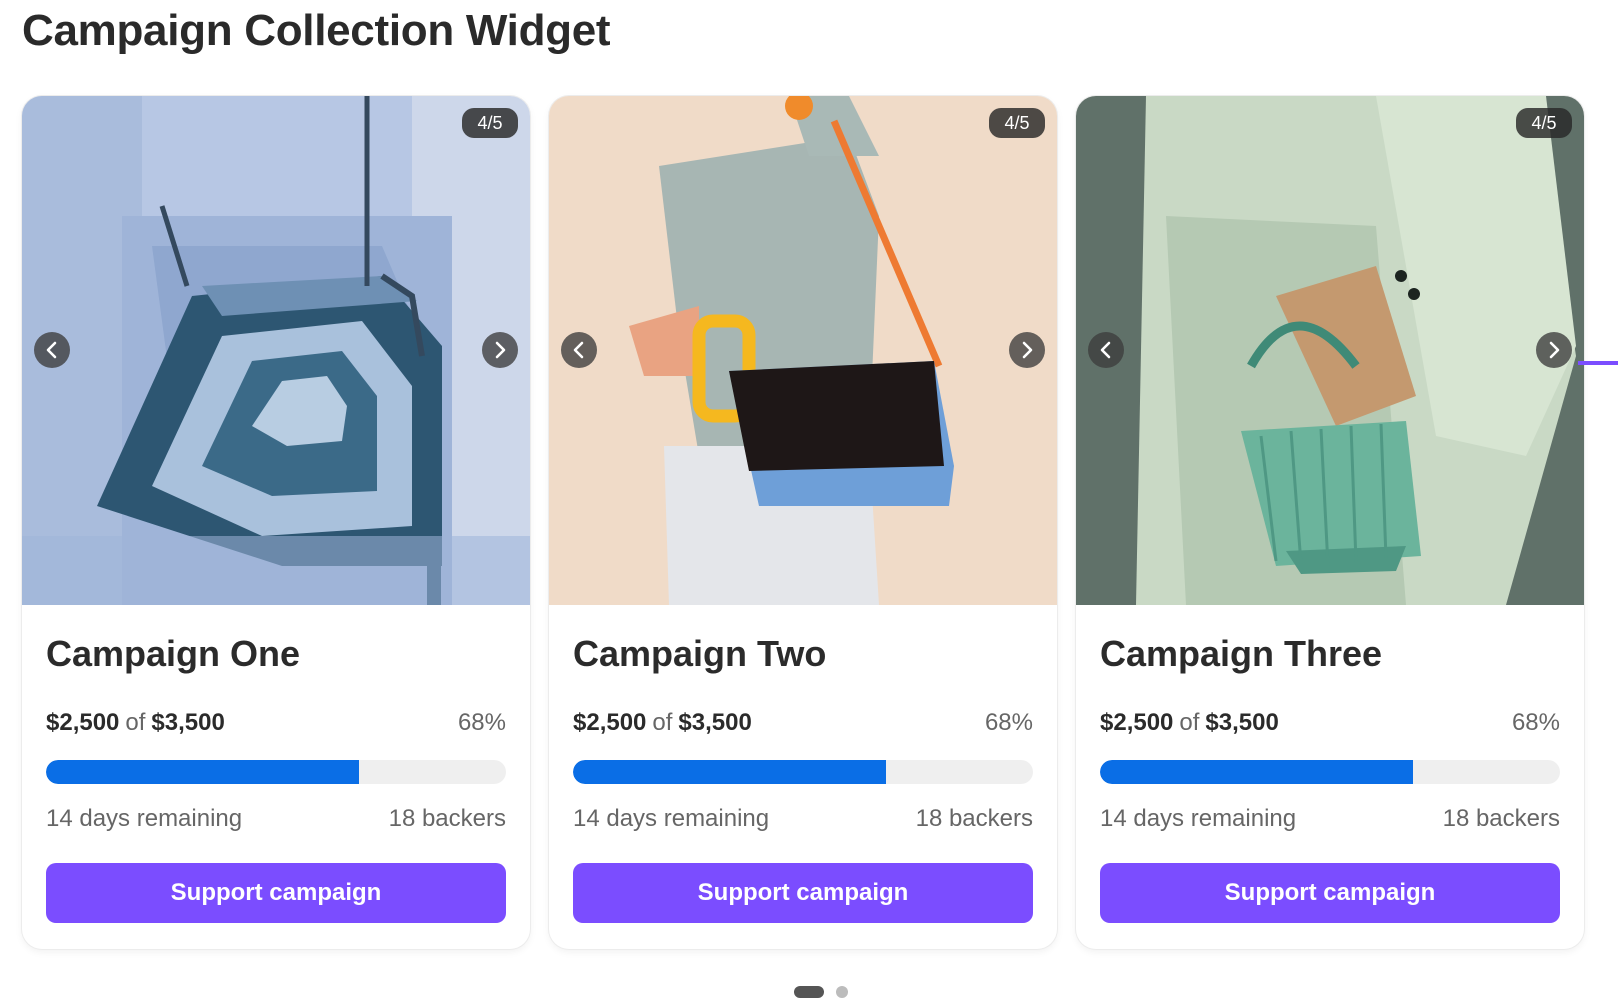  I want to click on campaign-title: Campaign Three, so click(1241, 653).